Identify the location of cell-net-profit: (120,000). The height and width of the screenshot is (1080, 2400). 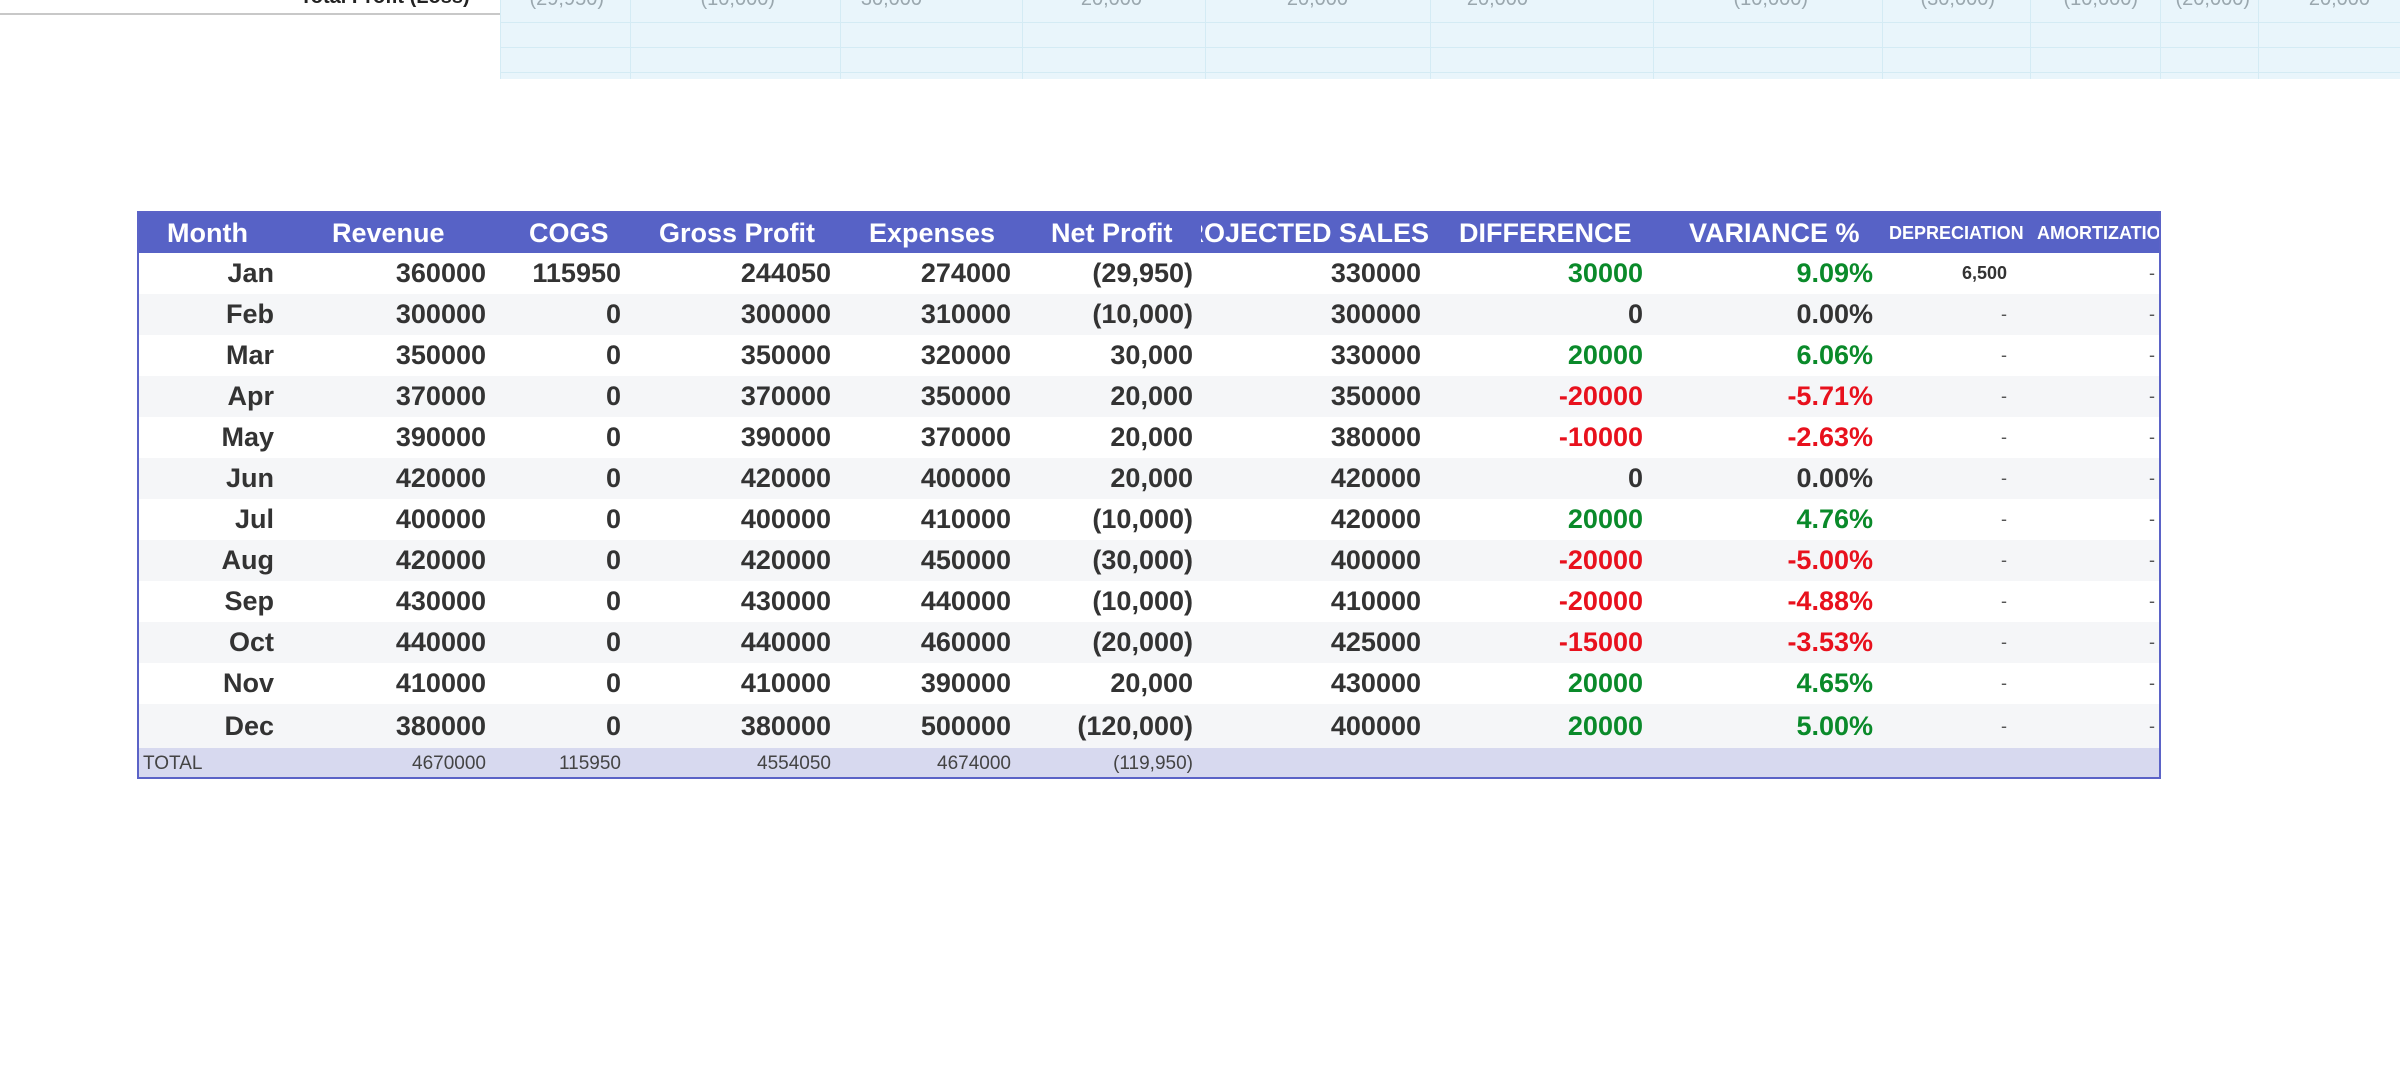
(1106, 726).